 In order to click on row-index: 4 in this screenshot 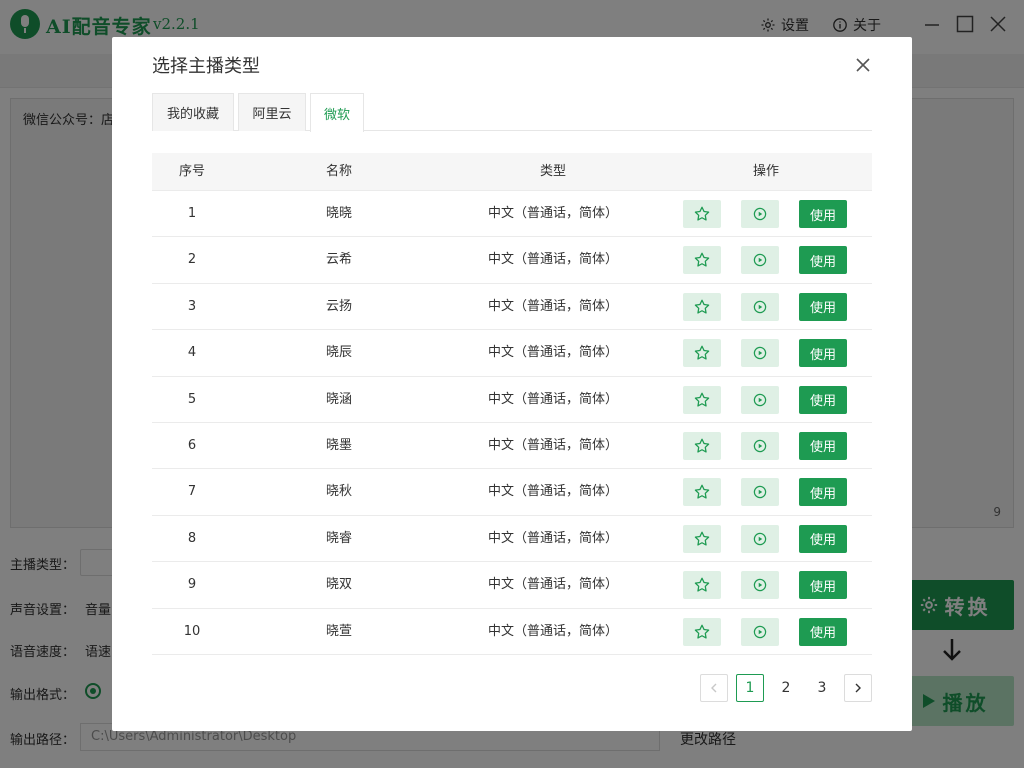, I will do `click(192, 353)`.